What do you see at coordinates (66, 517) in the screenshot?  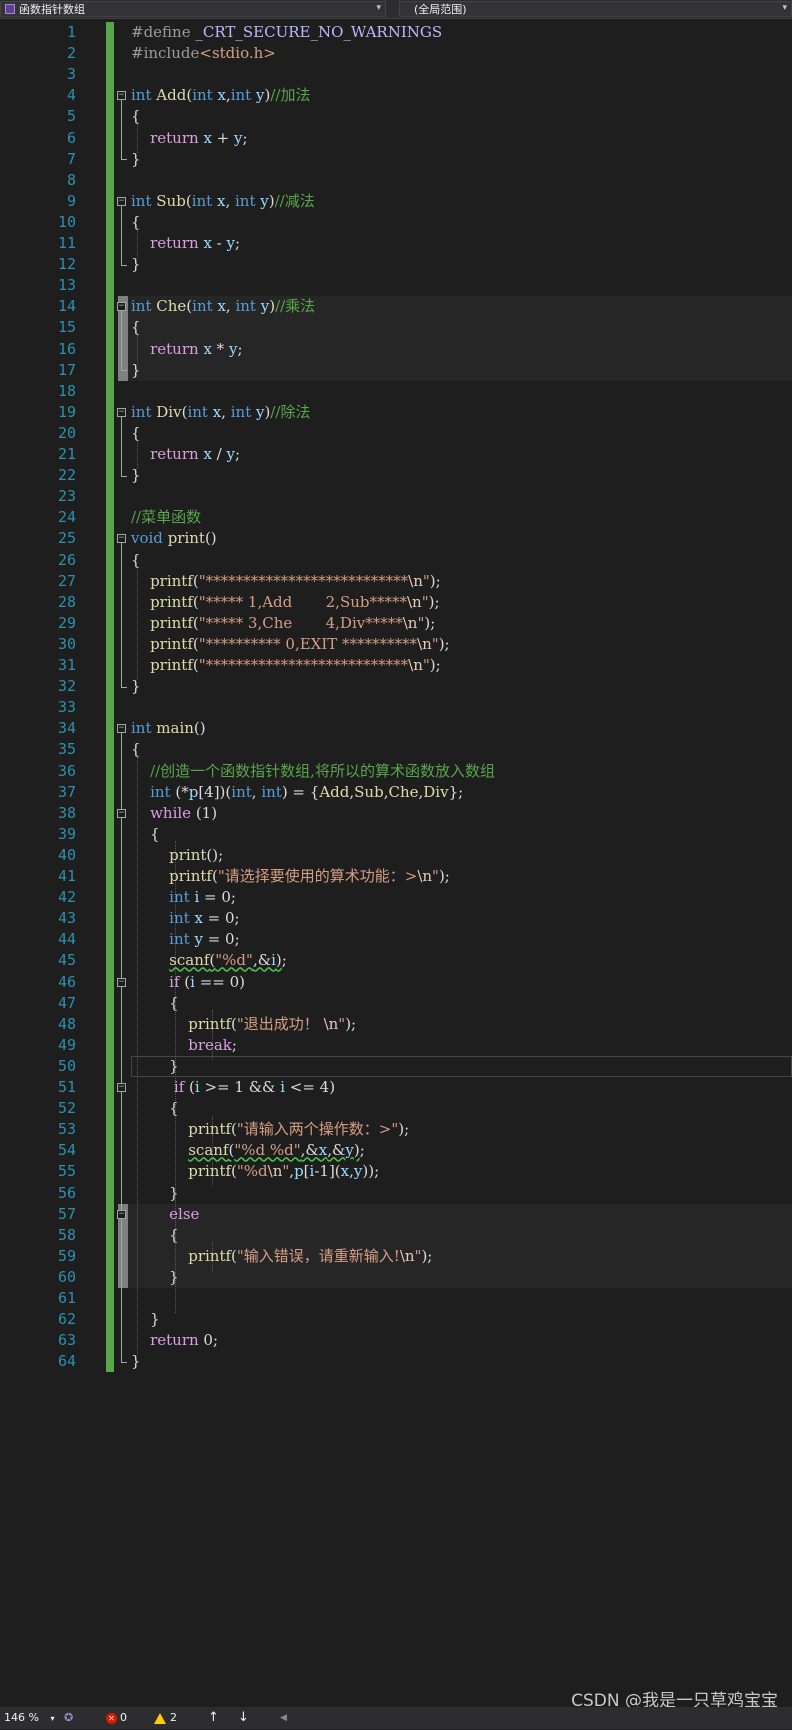 I see `line-number: 24` at bounding box center [66, 517].